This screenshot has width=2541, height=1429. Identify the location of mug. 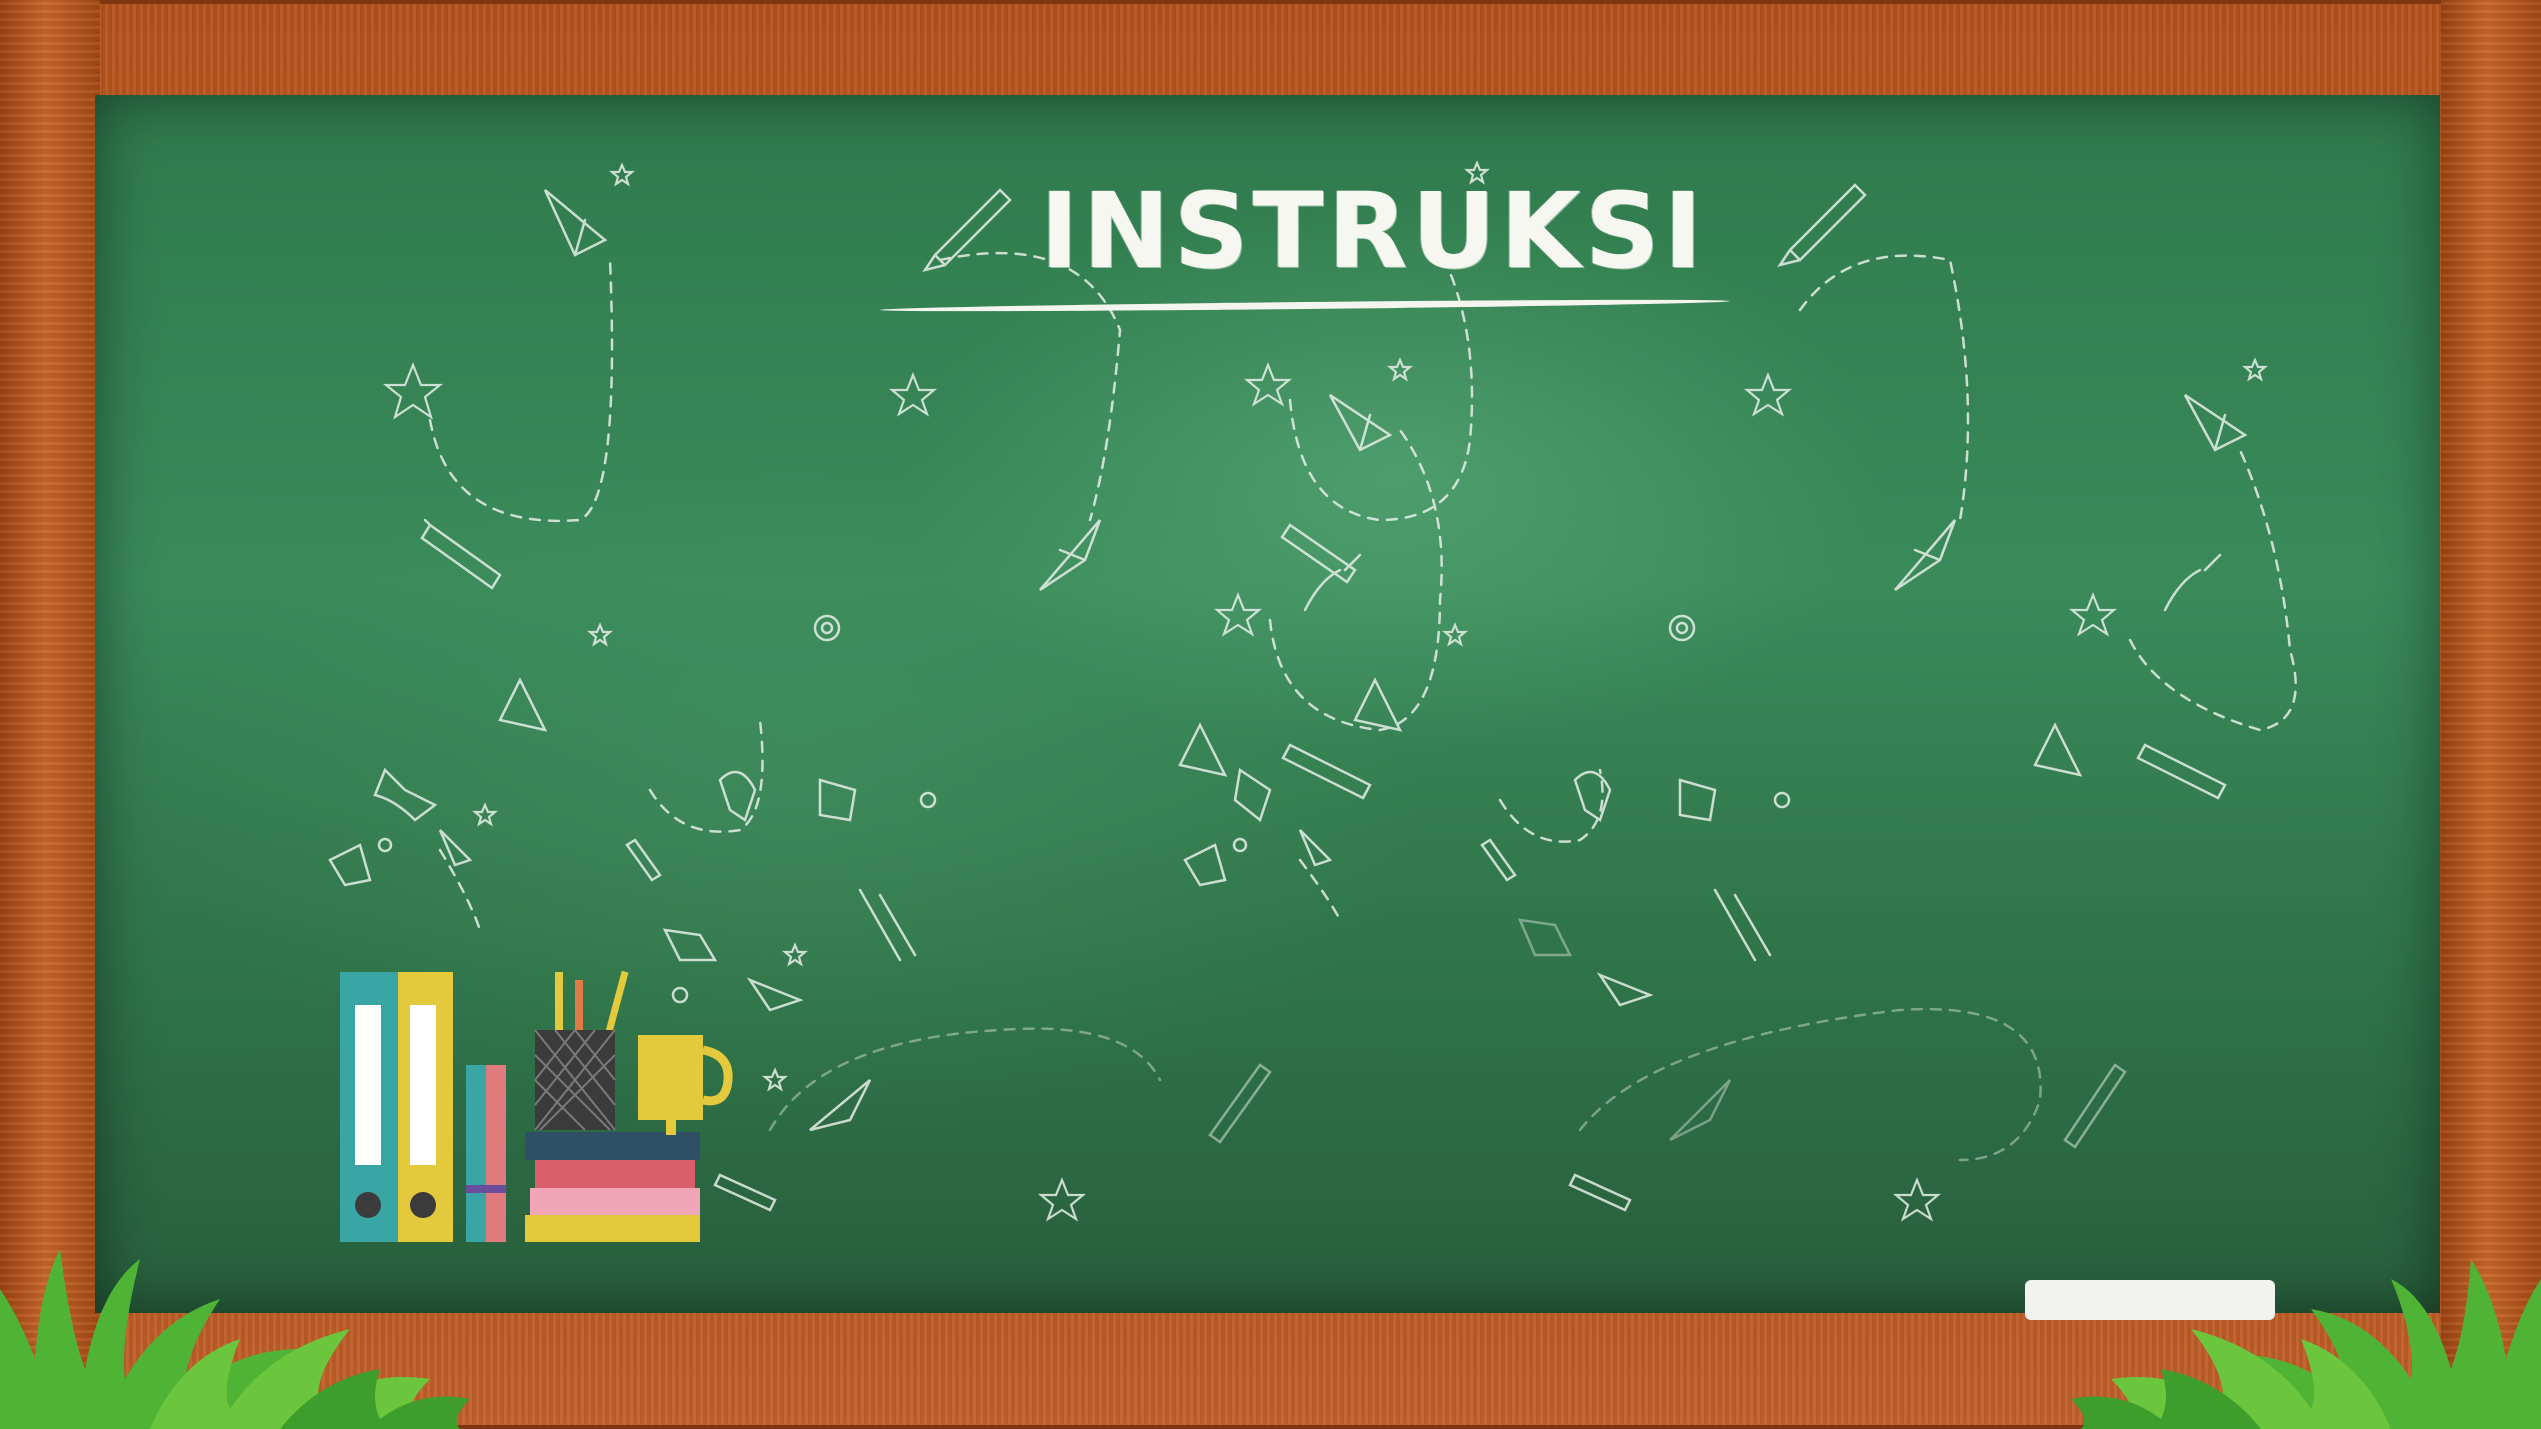
(685, 1085).